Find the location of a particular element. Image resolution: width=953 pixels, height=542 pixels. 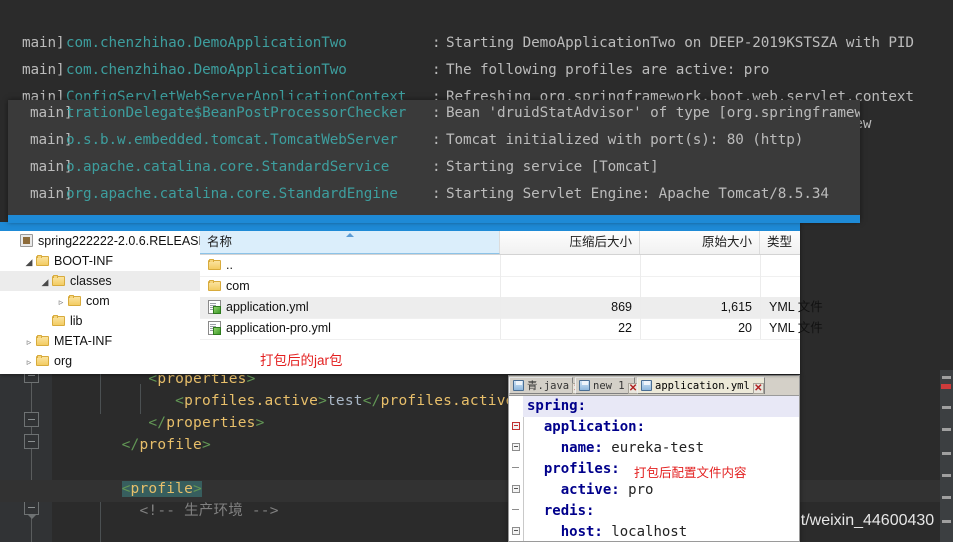

column-label: 类型 is located at coordinates (780, 242).